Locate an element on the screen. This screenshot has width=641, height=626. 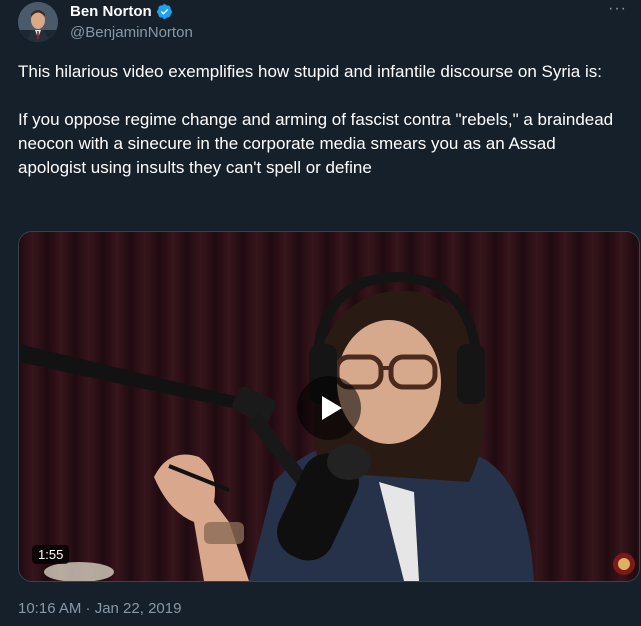
avatar-image is located at coordinates (38, 22).